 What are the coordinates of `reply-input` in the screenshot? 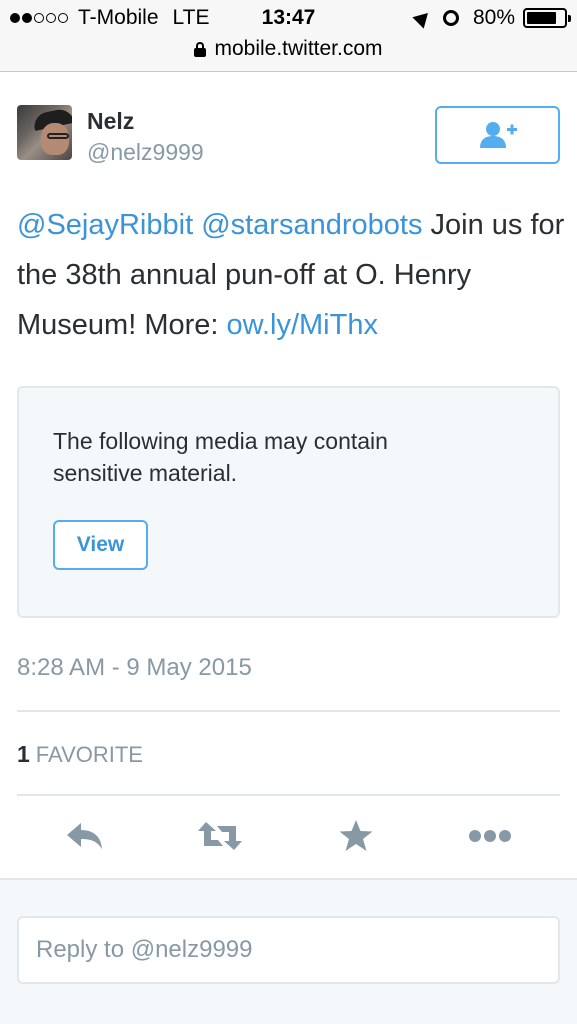 It's located at (288, 950).